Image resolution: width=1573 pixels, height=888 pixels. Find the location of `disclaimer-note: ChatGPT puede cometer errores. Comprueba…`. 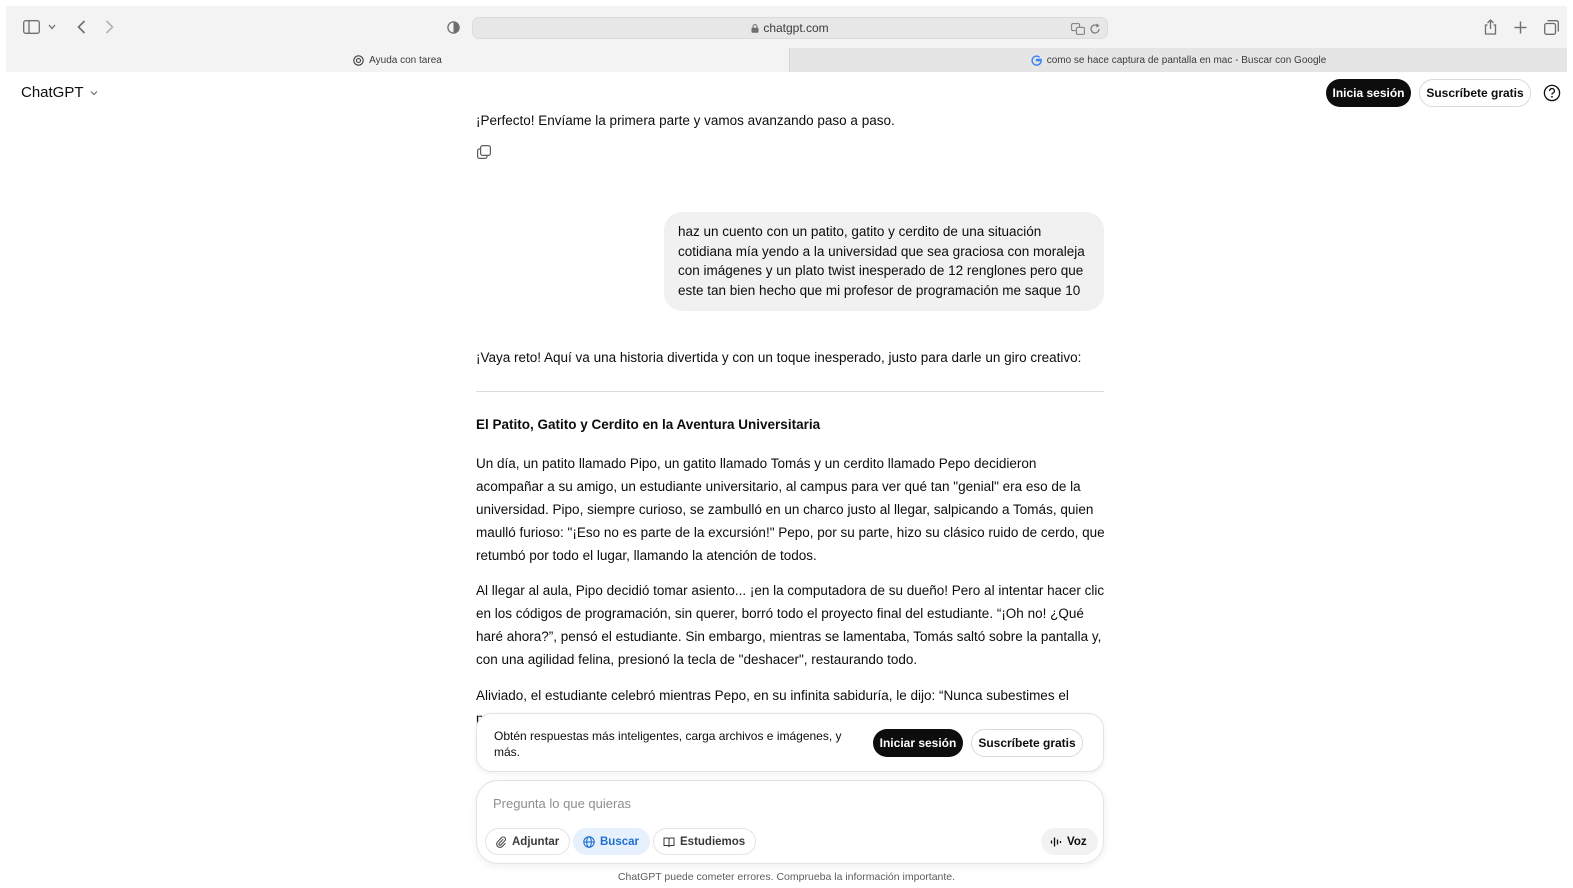

disclaimer-note: ChatGPT puede cometer errores. Comprueba… is located at coordinates (786, 877).